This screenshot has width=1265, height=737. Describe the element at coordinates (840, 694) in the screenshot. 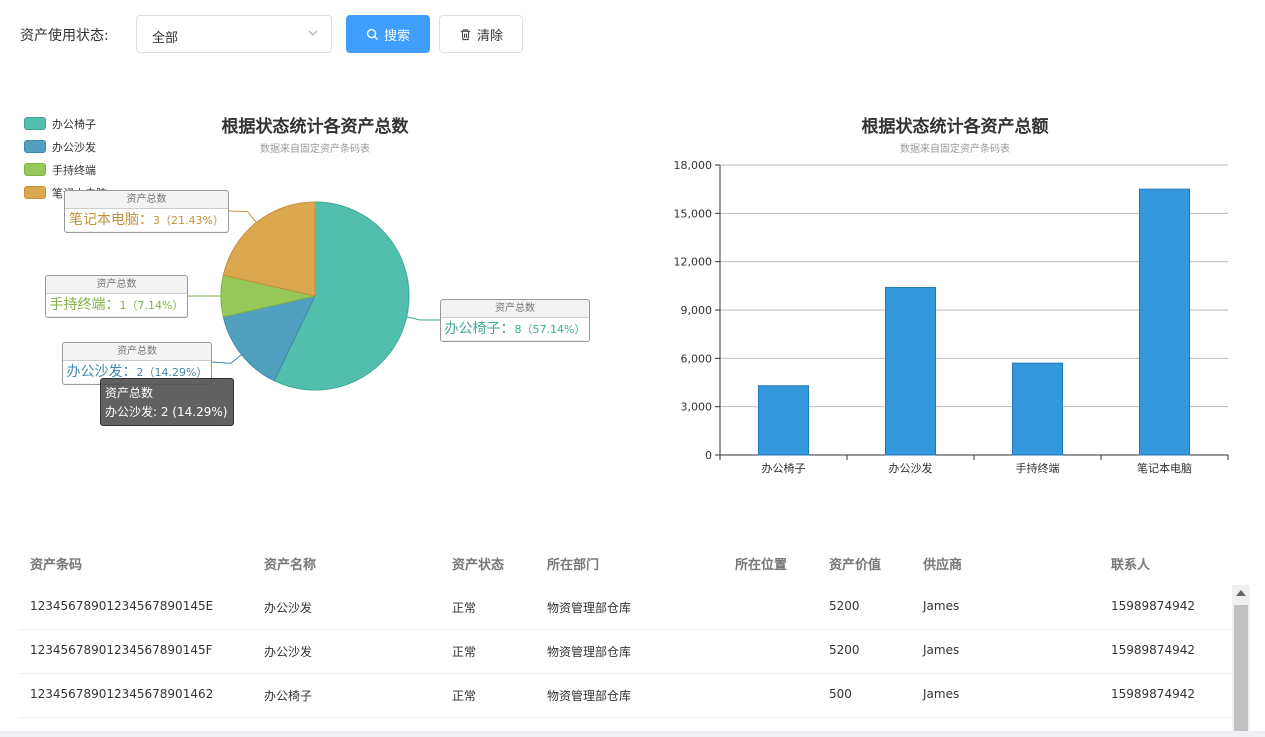

I see `cell-value: 500` at that location.